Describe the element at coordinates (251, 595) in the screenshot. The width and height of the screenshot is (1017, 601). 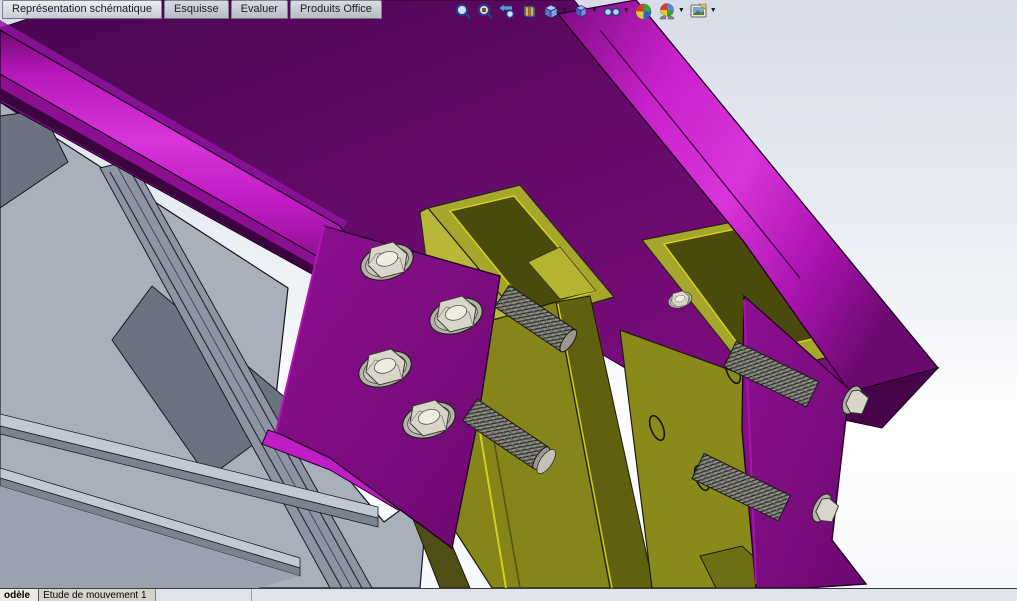
I see `tab-bar-divider` at that location.